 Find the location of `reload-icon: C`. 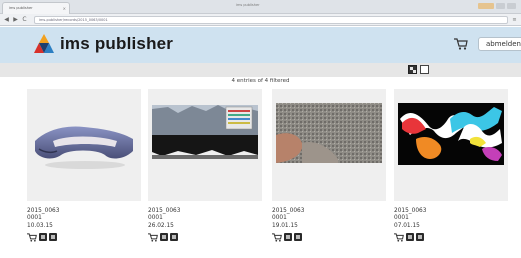

reload-icon: C is located at coordinates (24, 19).